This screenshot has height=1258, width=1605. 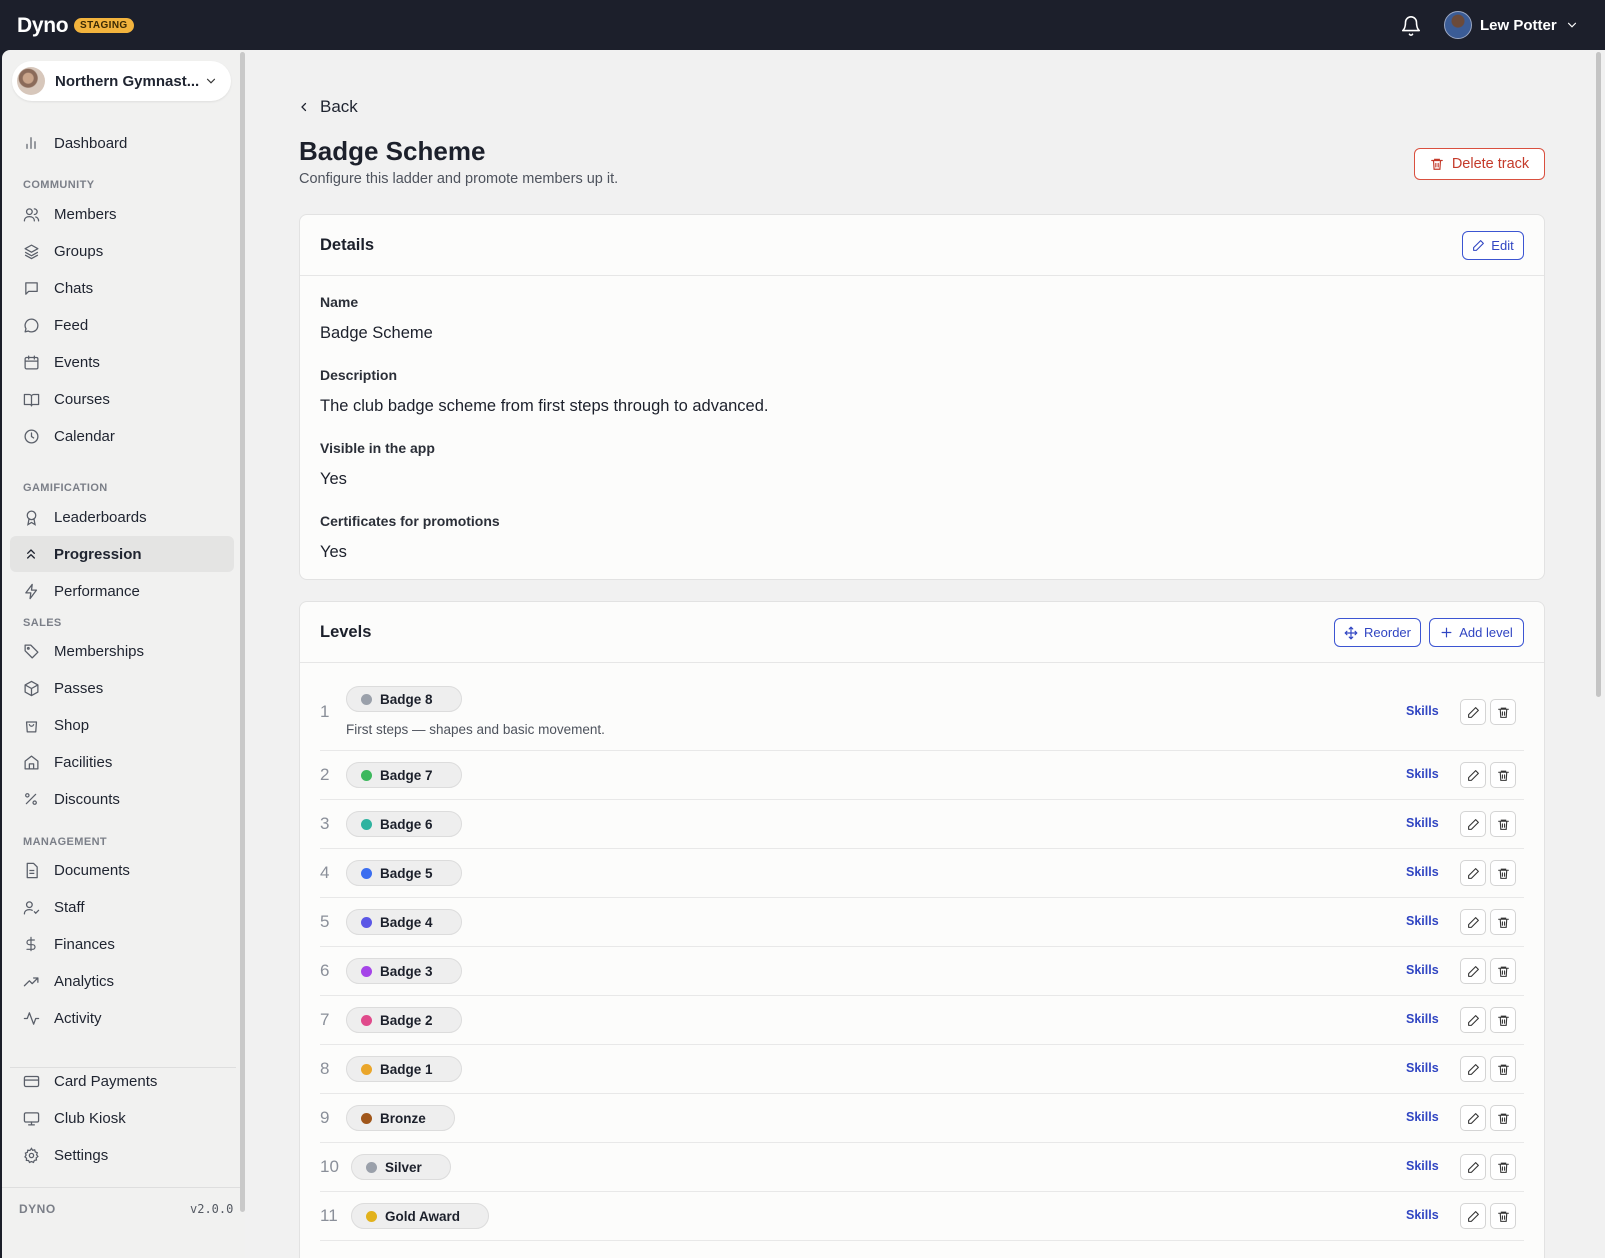 I want to click on sidebar-item-groups: Groups, so click(x=122, y=251).